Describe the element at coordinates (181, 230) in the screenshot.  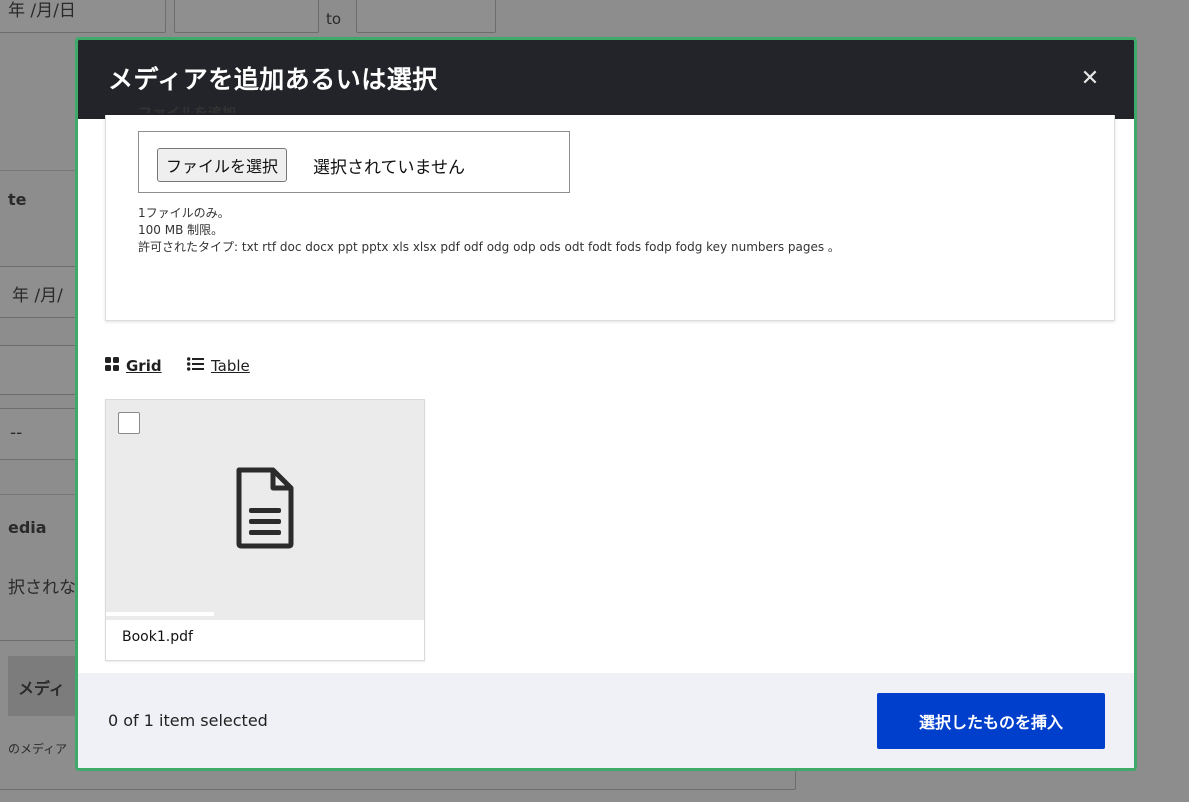
I see `help-size-limit: 100 MB 制限。` at that location.